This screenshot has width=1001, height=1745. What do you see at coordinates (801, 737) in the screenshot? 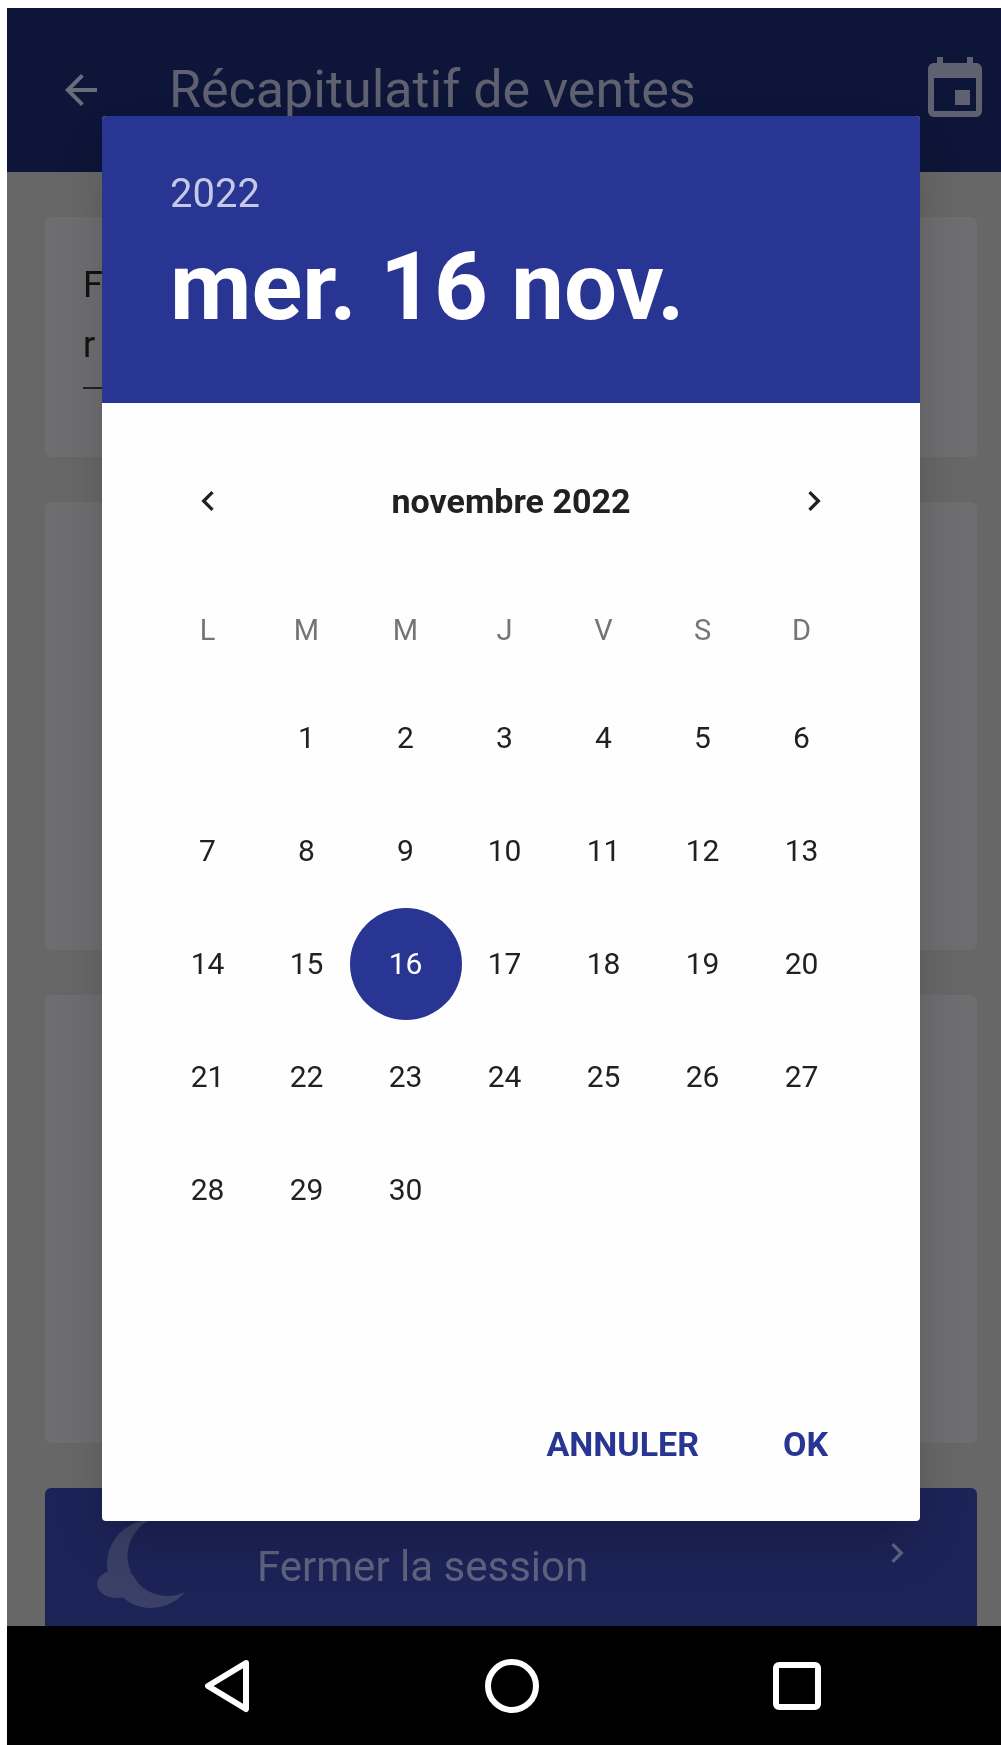
I see `day-cell: 6` at bounding box center [801, 737].